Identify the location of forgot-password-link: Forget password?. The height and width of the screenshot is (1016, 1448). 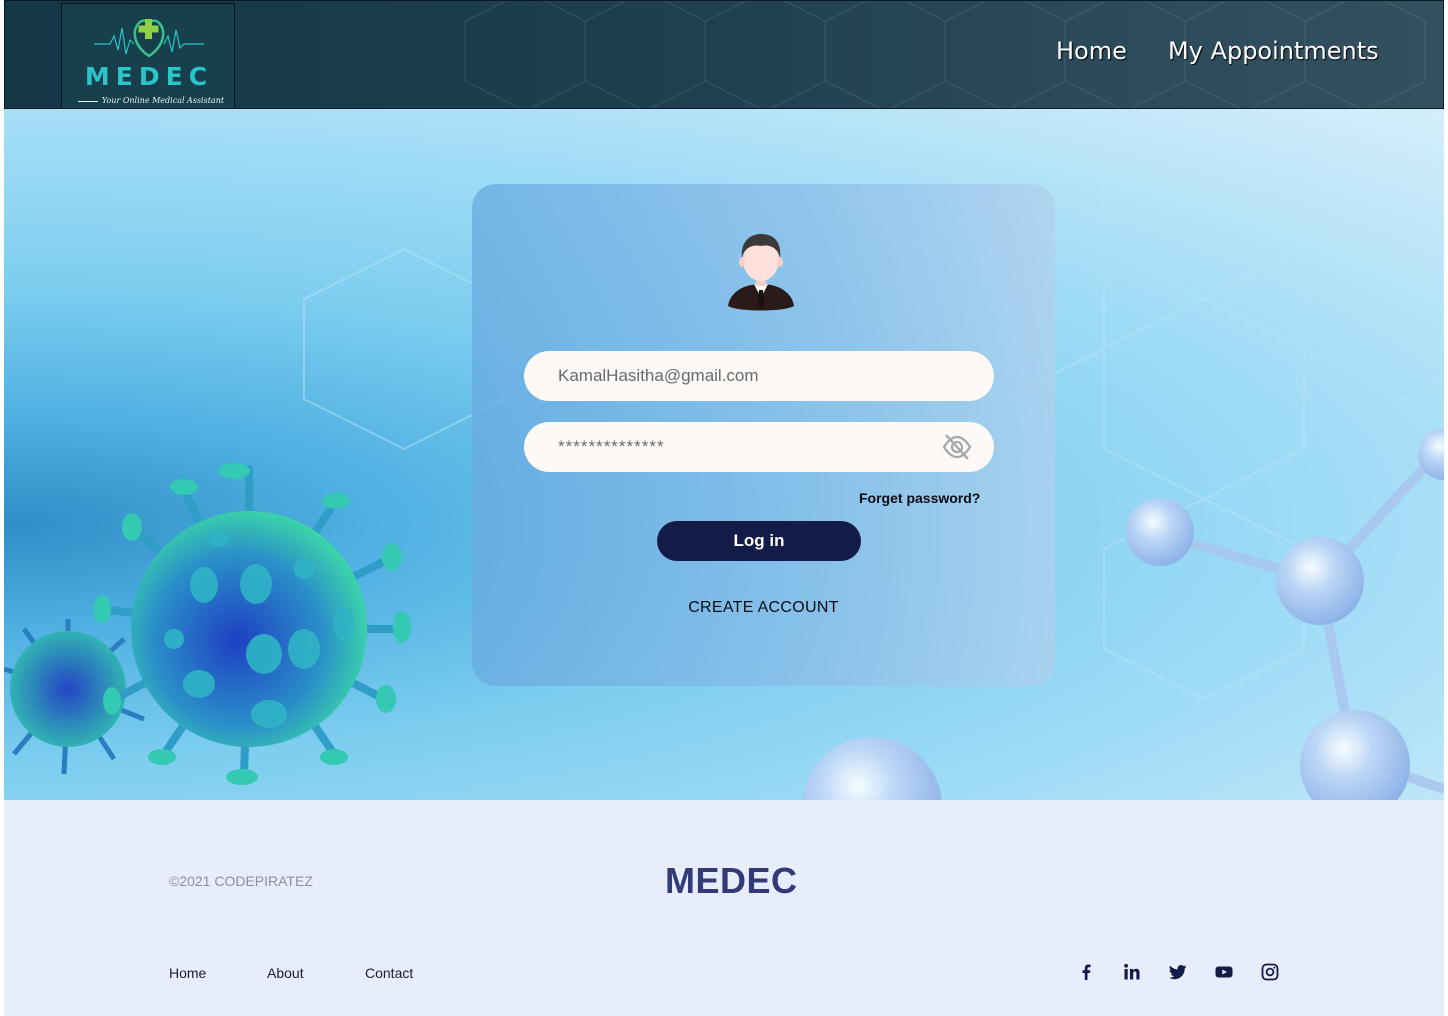
(919, 498).